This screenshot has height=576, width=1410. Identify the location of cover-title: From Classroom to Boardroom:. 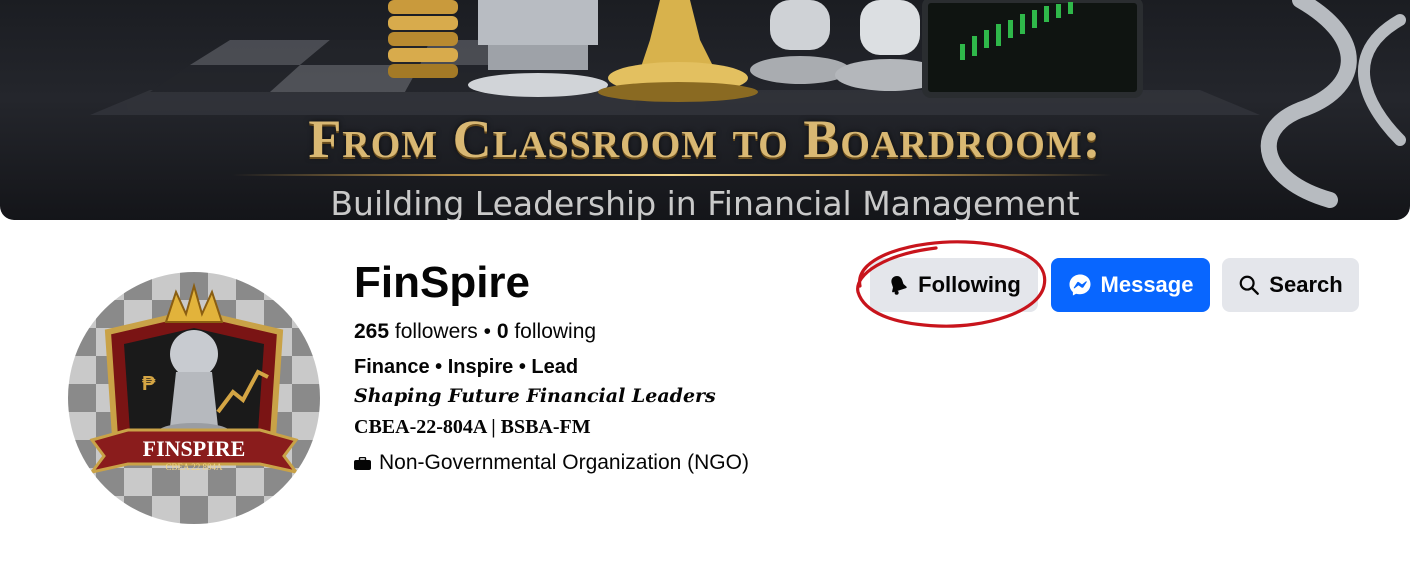
(705, 139).